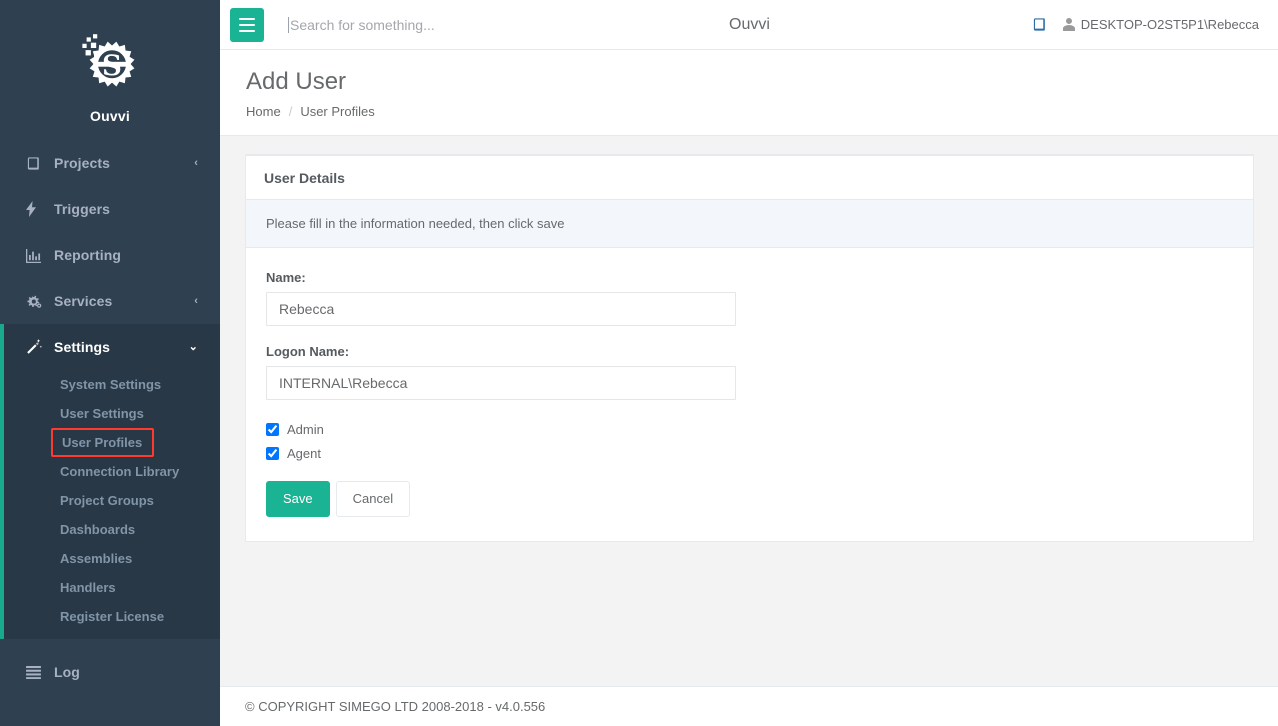 This screenshot has height=726, width=1278. I want to click on agent-checkbox-label: Agent, so click(304, 453).